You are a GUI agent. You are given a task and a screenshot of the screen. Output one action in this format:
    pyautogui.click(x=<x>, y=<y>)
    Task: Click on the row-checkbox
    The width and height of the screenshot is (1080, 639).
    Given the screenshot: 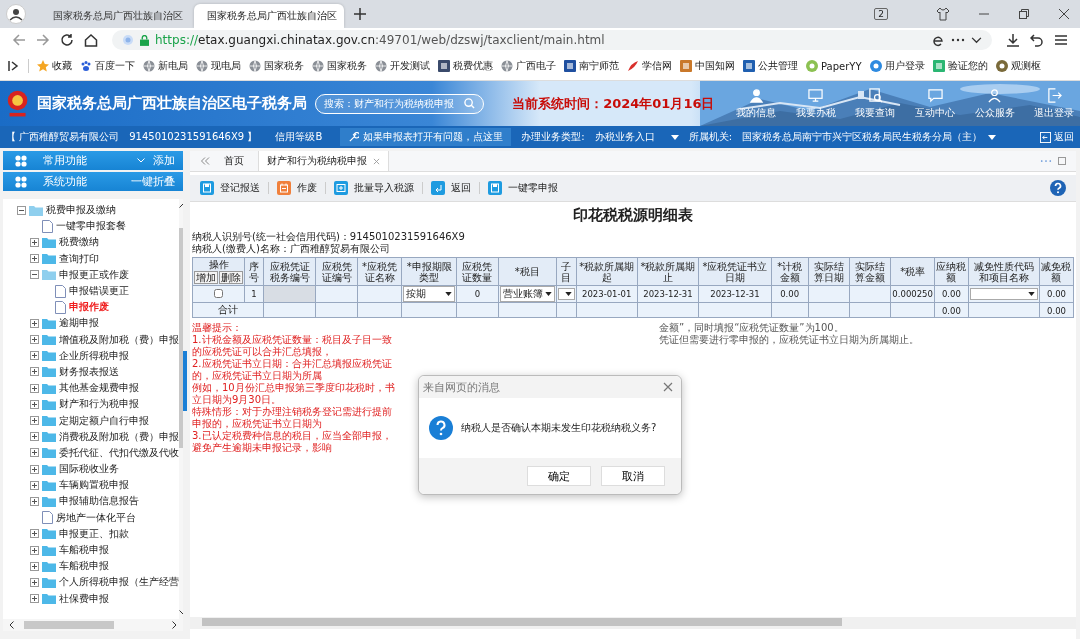 What is the action you would take?
    pyautogui.click(x=218, y=293)
    